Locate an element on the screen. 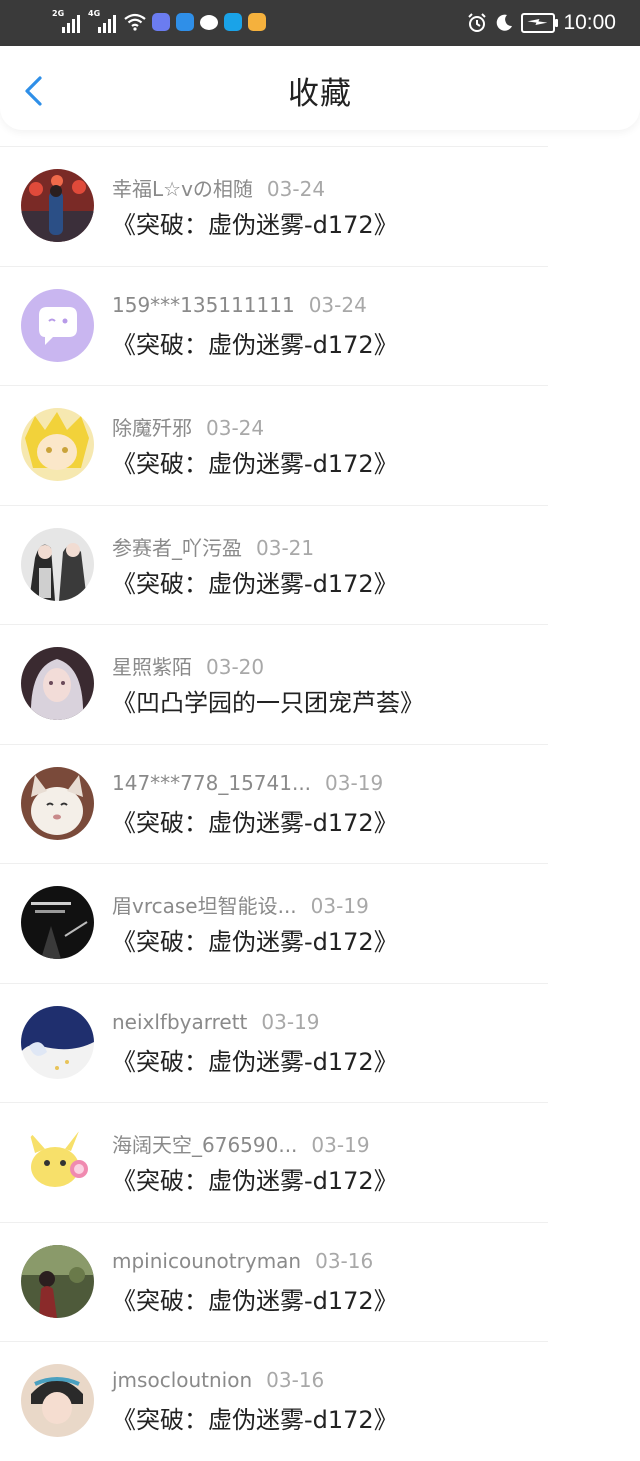  status-icons-left: 2G 4G is located at coordinates (159, 21).